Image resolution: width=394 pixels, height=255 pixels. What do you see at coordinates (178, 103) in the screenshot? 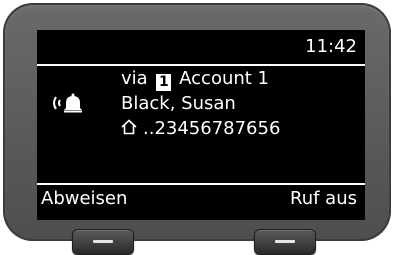
I see `caller-name: Black, Susan` at bounding box center [178, 103].